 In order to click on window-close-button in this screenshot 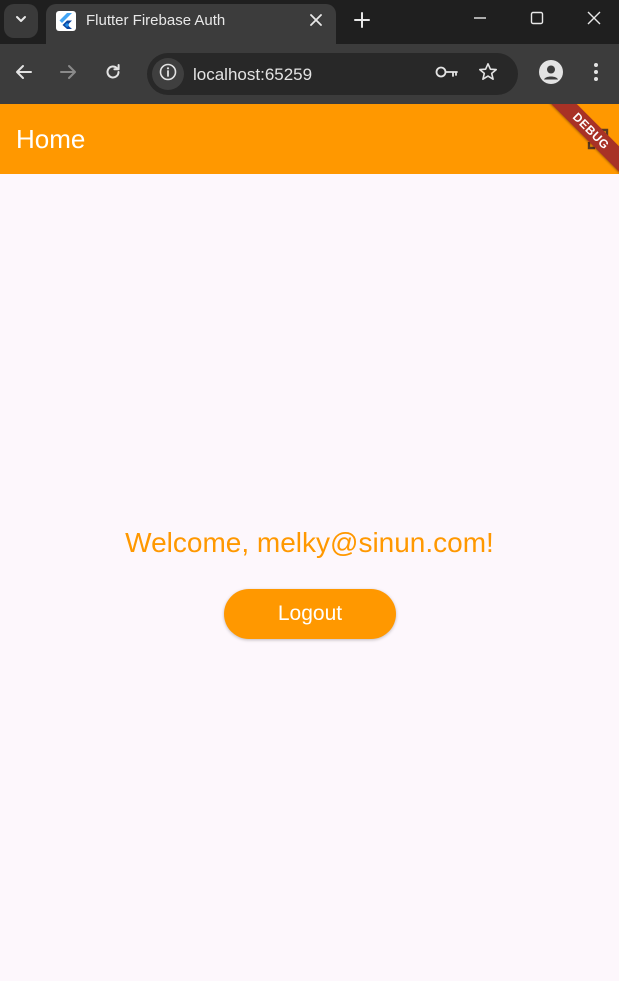, I will do `click(594, 20)`.